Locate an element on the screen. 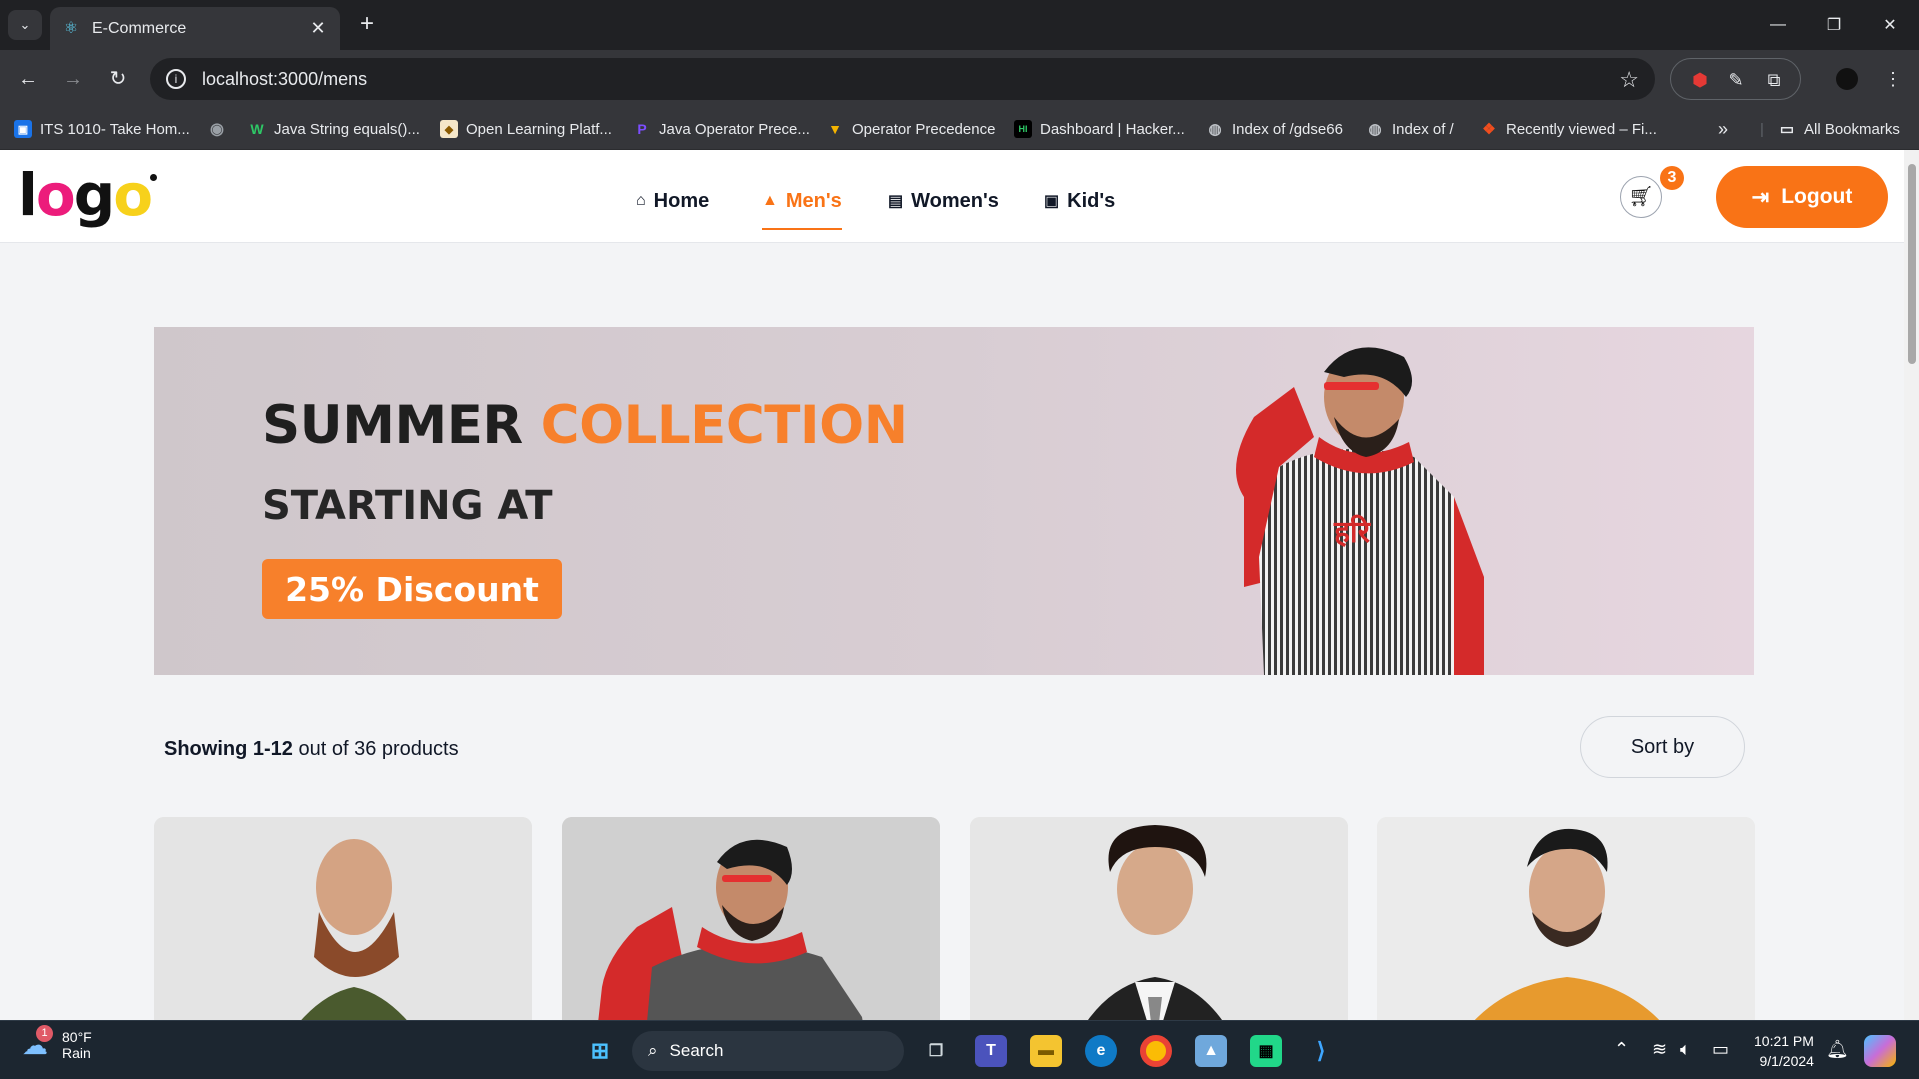  reload-button: ↻ is located at coordinates (118, 79).